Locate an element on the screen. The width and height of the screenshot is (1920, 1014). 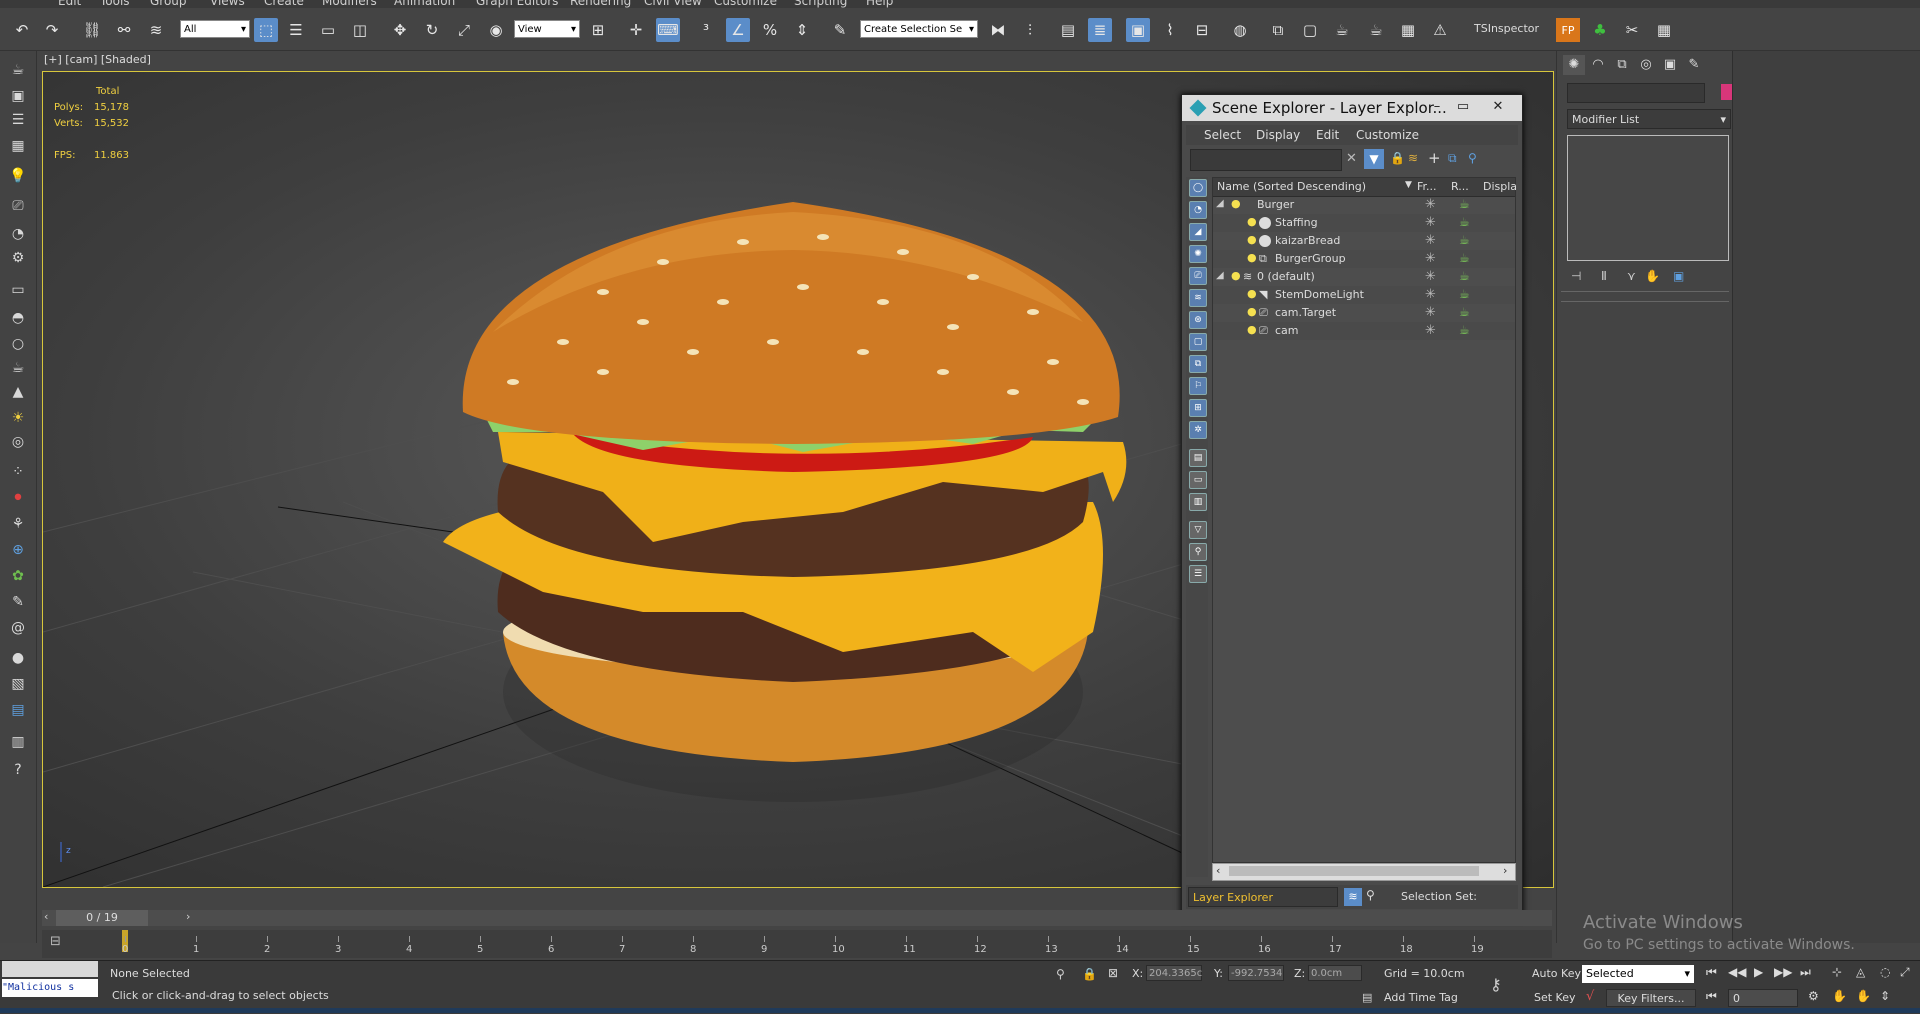
unlink-icon: ⚯ is located at coordinates (124, 30).